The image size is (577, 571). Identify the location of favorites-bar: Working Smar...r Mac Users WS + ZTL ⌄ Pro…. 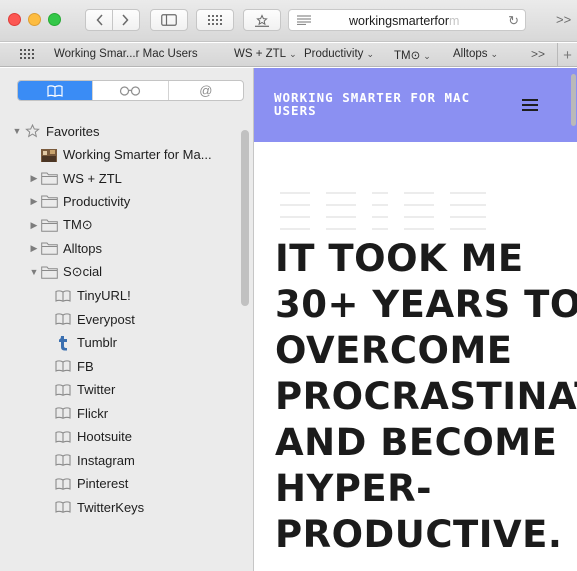
(288, 55).